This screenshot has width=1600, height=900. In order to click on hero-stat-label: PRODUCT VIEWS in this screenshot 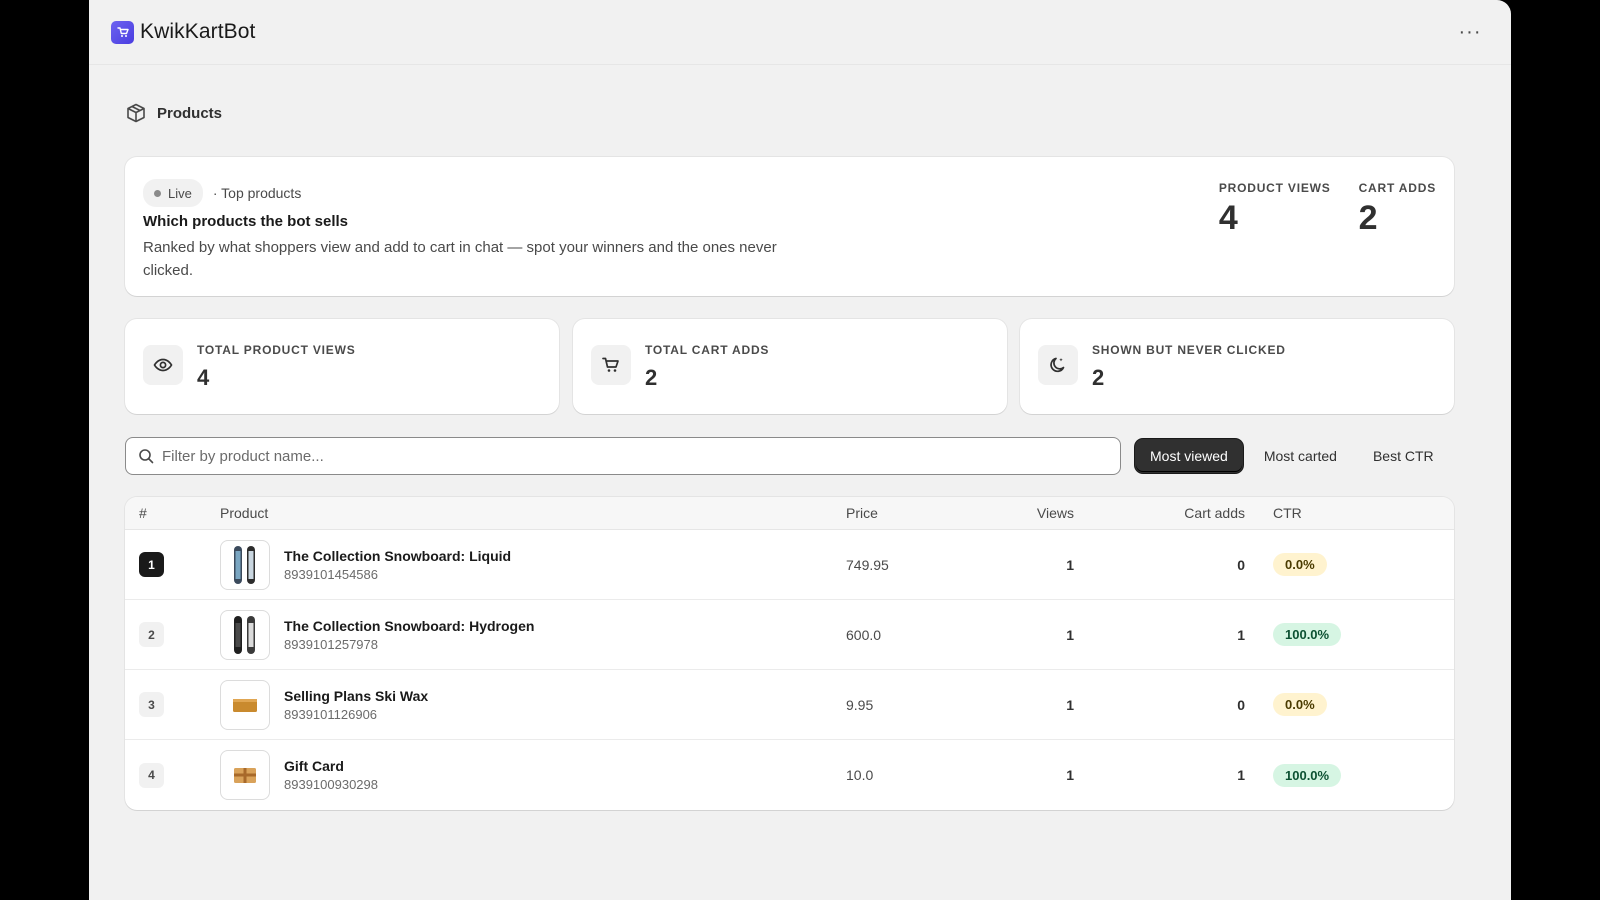, I will do `click(1274, 188)`.